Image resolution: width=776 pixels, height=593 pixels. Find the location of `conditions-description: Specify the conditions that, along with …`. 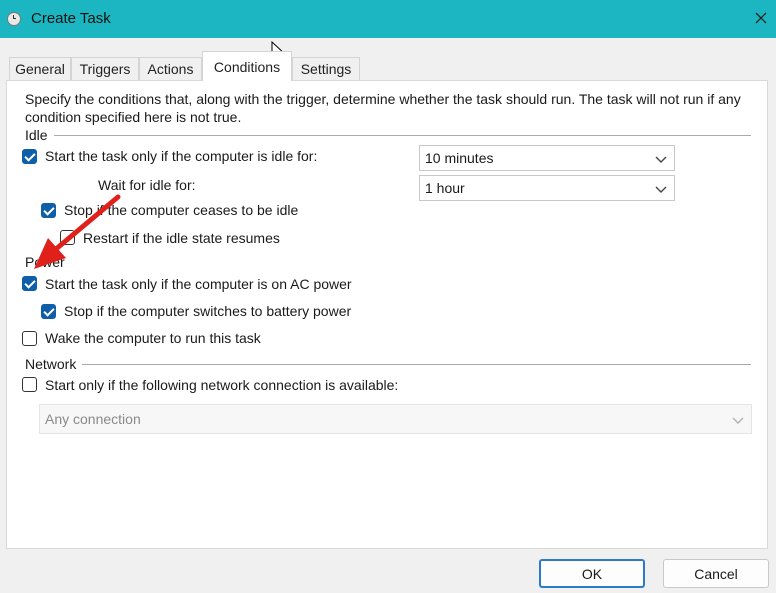

conditions-description: Specify the conditions that, along with … is located at coordinates (383, 108).